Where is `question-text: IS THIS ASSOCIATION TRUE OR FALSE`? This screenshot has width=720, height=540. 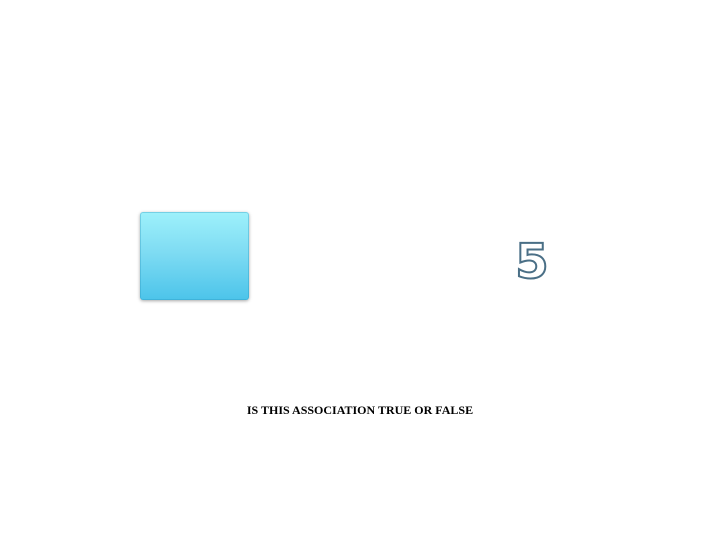 question-text: IS THIS ASSOCIATION TRUE OR FALSE is located at coordinates (360, 410).